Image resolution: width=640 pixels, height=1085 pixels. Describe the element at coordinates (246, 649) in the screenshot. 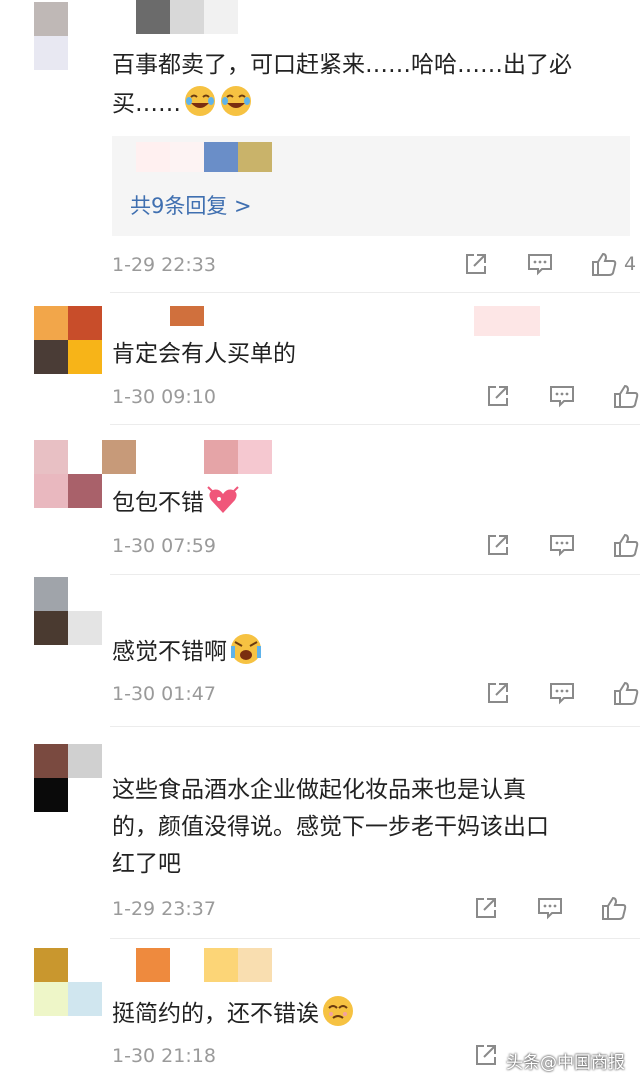

I see `crying-emoji` at that location.